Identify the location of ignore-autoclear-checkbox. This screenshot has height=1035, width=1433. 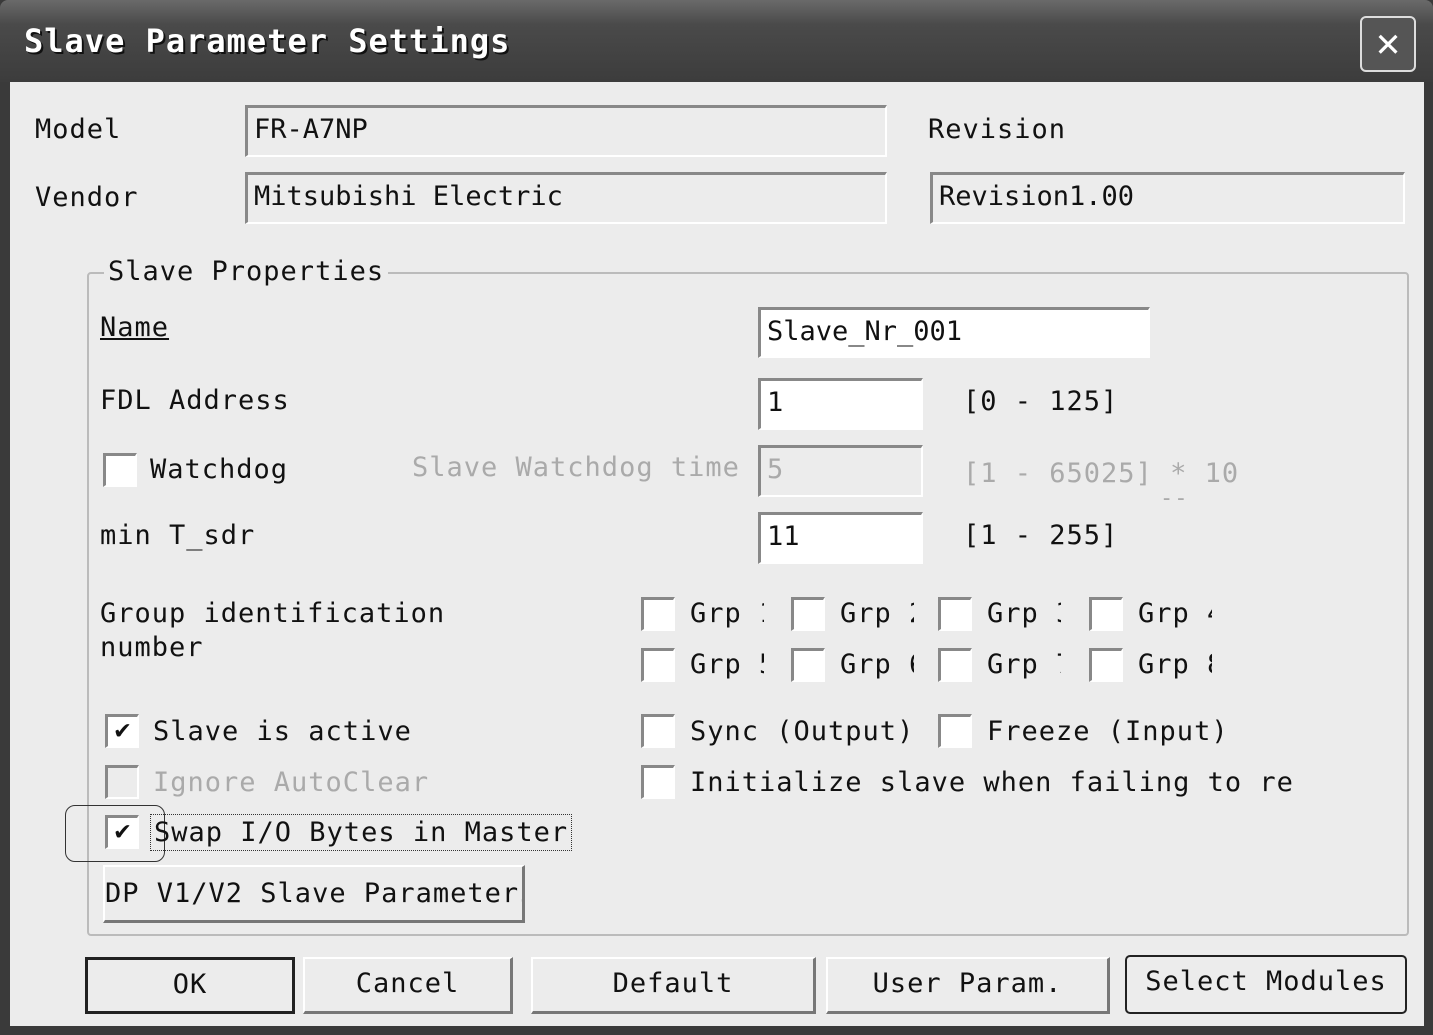
(122, 782).